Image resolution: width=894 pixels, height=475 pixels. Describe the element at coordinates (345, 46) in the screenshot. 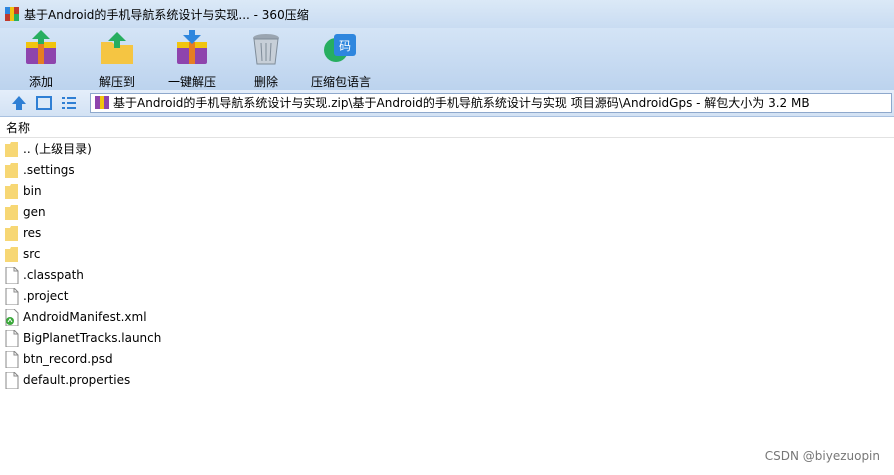

I see `svg-text: 码` at that location.